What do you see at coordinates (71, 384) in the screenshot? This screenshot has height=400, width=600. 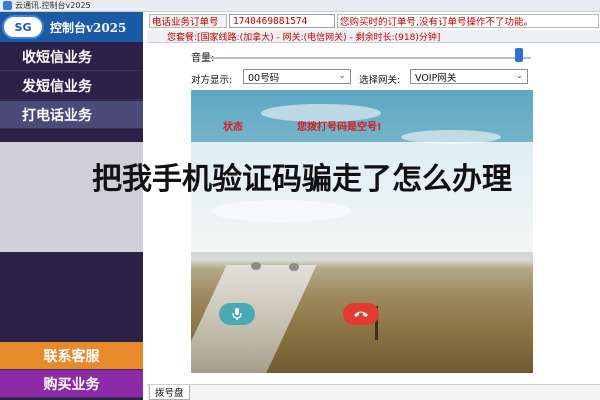 I see `buy-service-button: 购买业务` at bounding box center [71, 384].